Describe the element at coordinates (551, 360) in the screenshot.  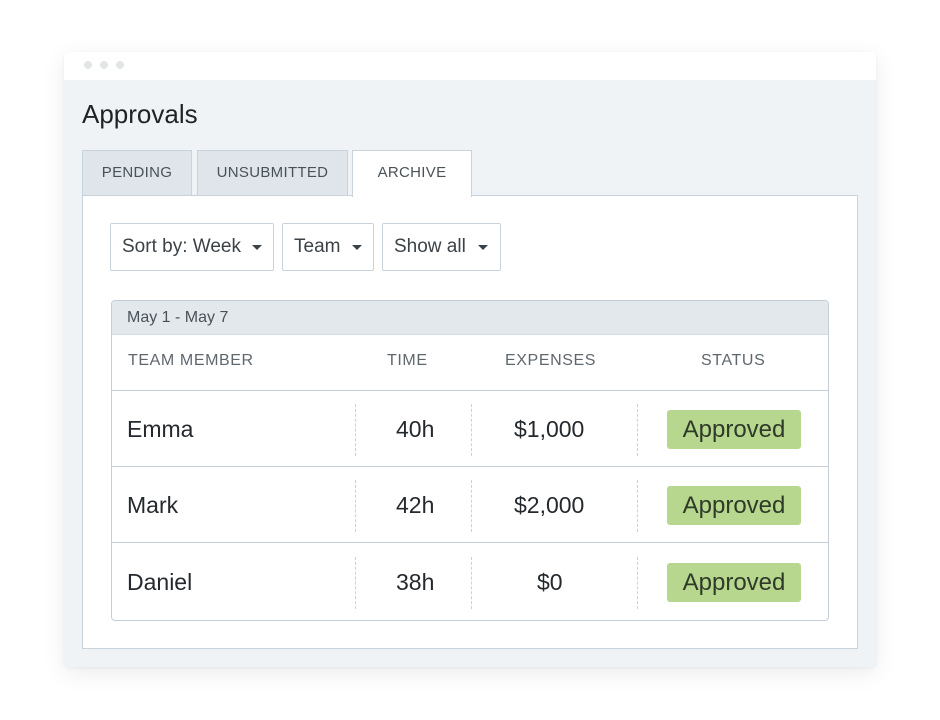
I see `column-header-expenses: EXPENSES` at that location.